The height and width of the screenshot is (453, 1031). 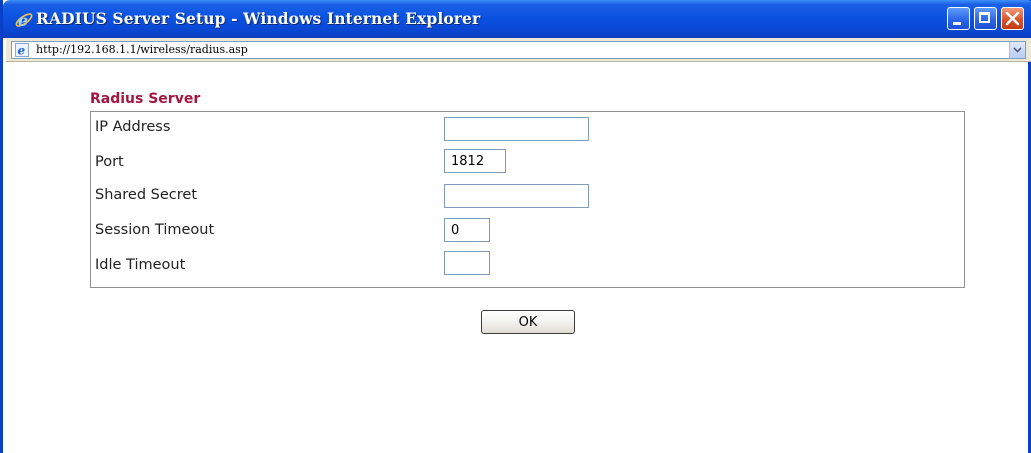 I want to click on chevron-down-icon, so click(x=1017, y=50).